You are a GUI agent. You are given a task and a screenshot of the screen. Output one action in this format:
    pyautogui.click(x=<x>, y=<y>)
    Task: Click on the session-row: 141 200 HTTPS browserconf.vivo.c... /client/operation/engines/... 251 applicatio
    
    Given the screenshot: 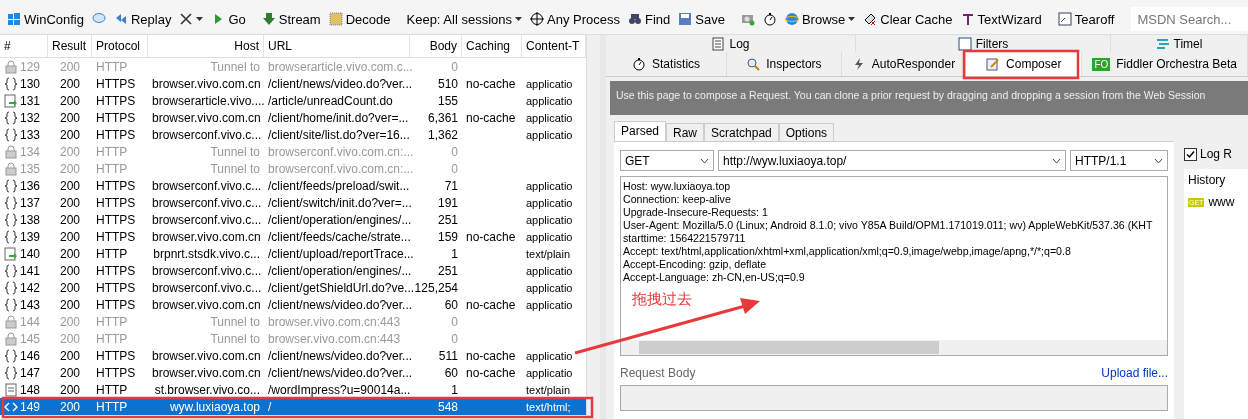 What is the action you would take?
    pyautogui.click(x=293, y=270)
    